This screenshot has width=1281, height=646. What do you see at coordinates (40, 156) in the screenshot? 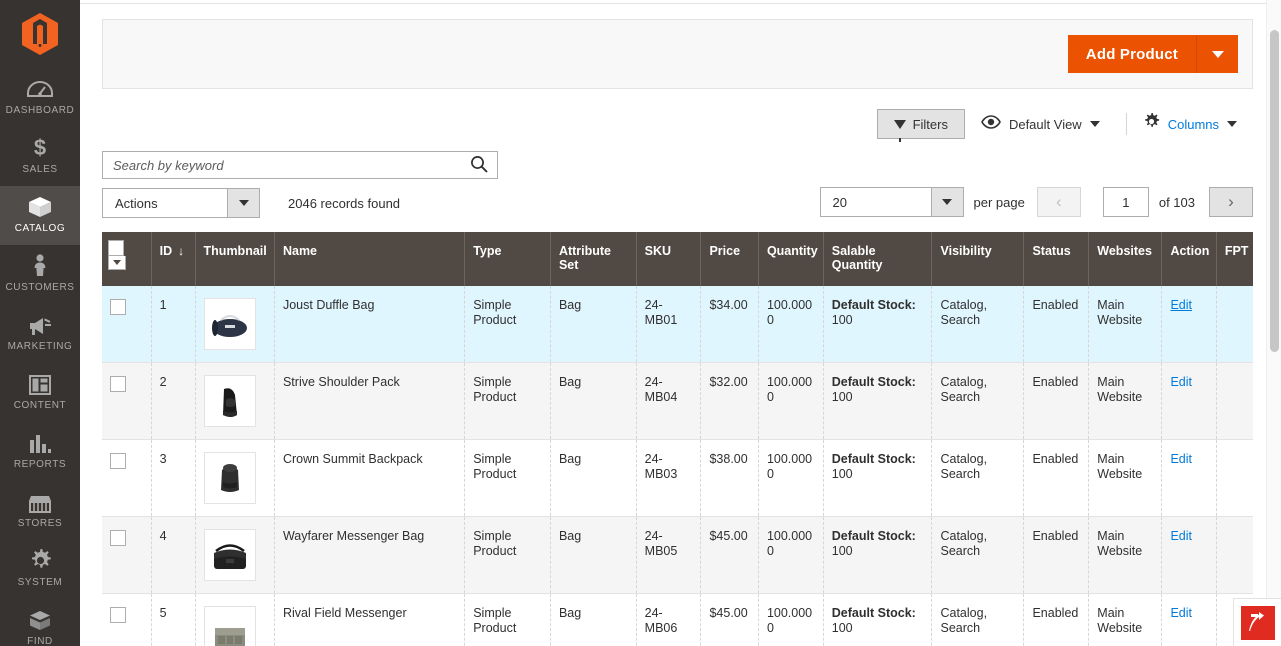
I see `sidebar-item-sales: $ Sales` at bounding box center [40, 156].